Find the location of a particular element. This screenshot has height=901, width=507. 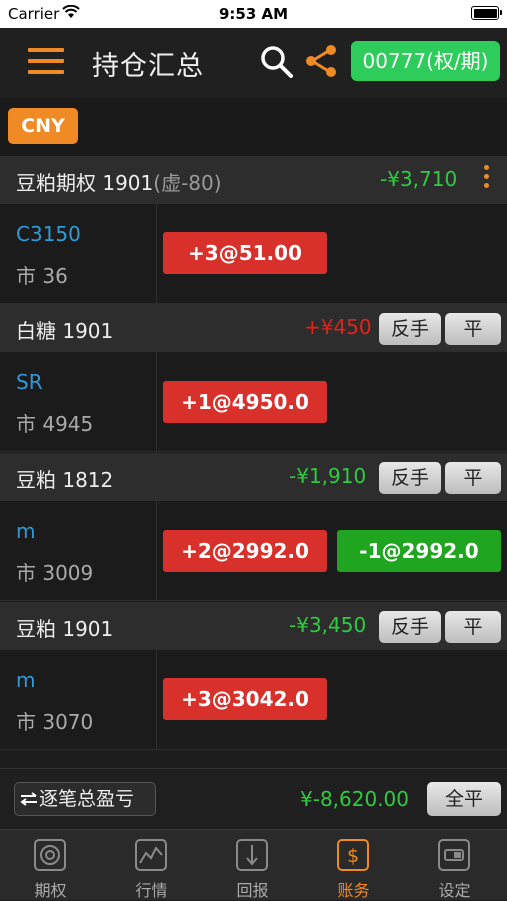

pnl-detail-button: 逐笔总盈亏 is located at coordinates (85, 799).